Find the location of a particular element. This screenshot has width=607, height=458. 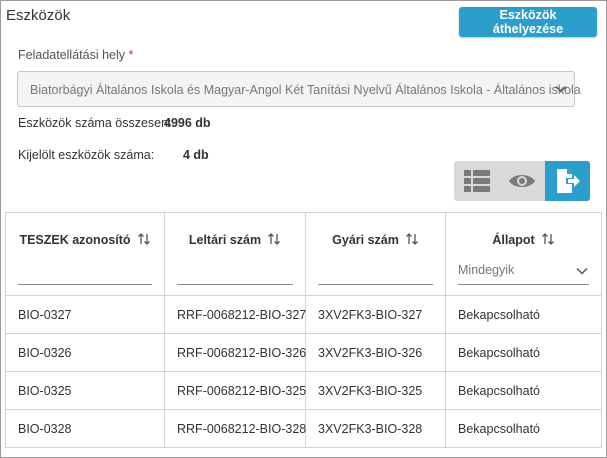

preview-button is located at coordinates (521, 181).